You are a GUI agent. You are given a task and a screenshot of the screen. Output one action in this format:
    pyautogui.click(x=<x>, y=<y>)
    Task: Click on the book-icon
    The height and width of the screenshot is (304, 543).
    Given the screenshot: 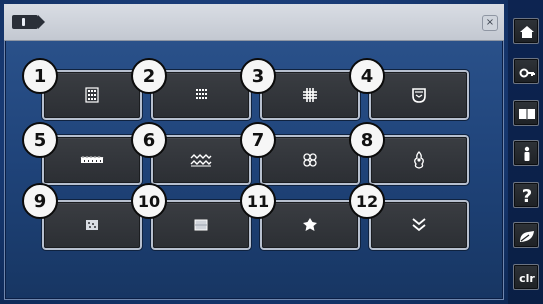 What is the action you would take?
    pyautogui.click(x=527, y=114)
    